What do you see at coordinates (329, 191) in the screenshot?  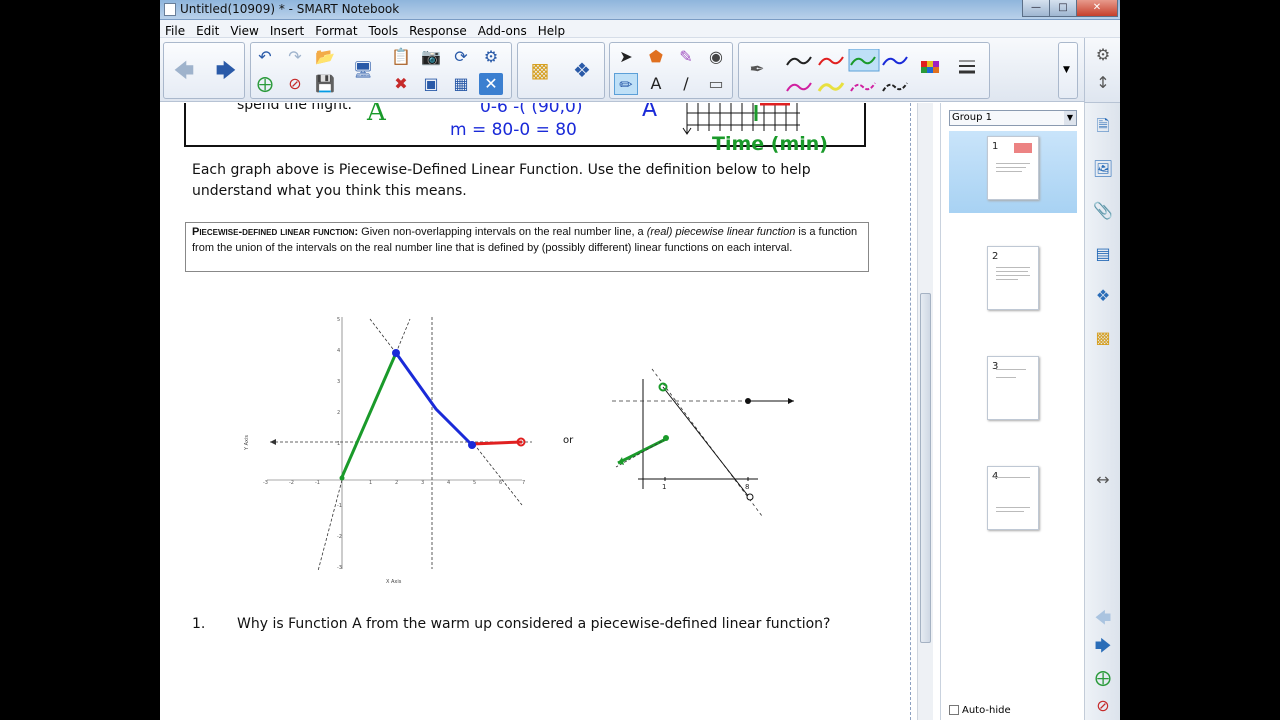 I see `intro-line-2: understand what you think this means.` at bounding box center [329, 191].